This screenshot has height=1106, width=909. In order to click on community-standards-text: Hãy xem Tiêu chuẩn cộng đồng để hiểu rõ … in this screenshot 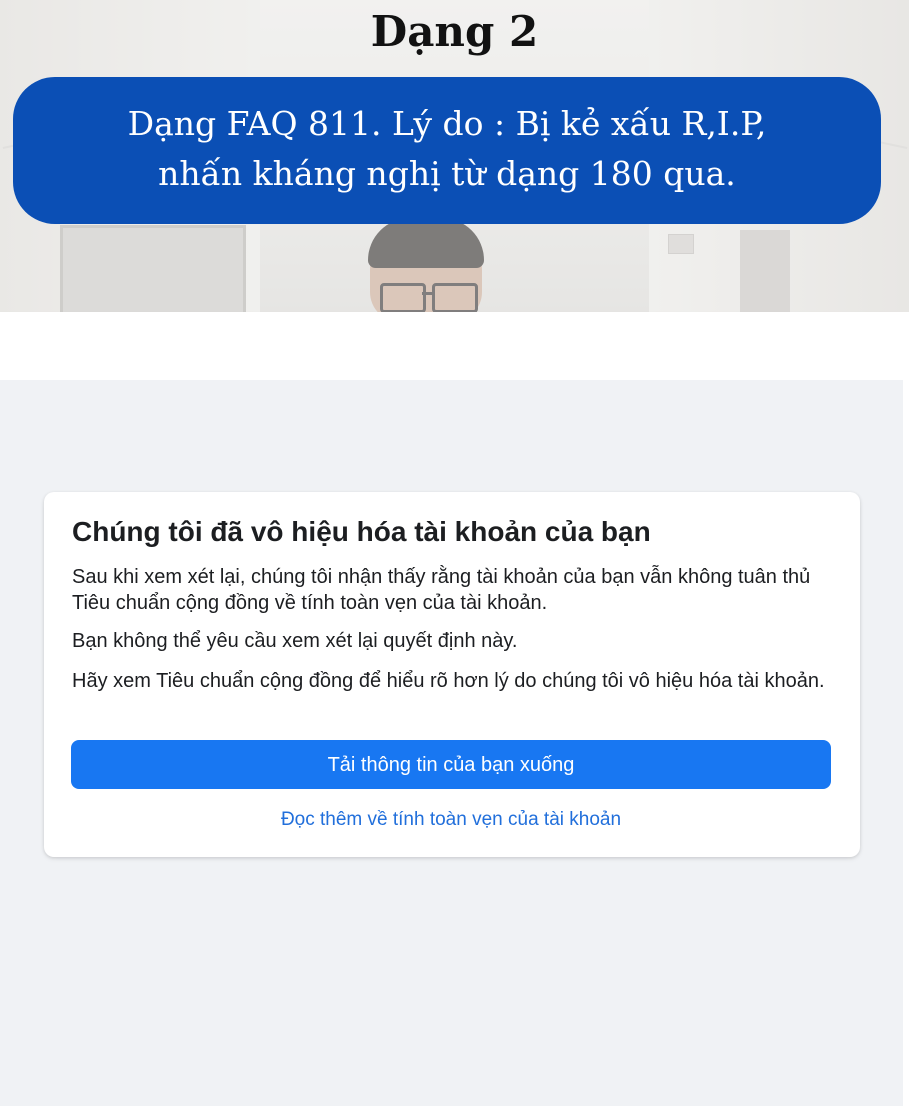, I will do `click(448, 681)`.